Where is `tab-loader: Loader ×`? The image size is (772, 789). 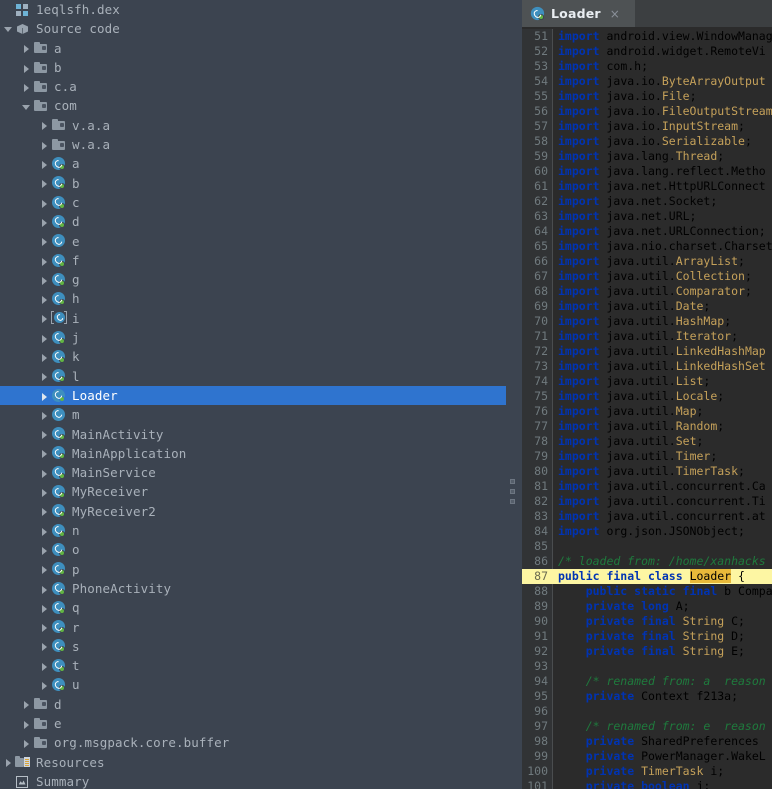
tab-loader: Loader × is located at coordinates (578, 13).